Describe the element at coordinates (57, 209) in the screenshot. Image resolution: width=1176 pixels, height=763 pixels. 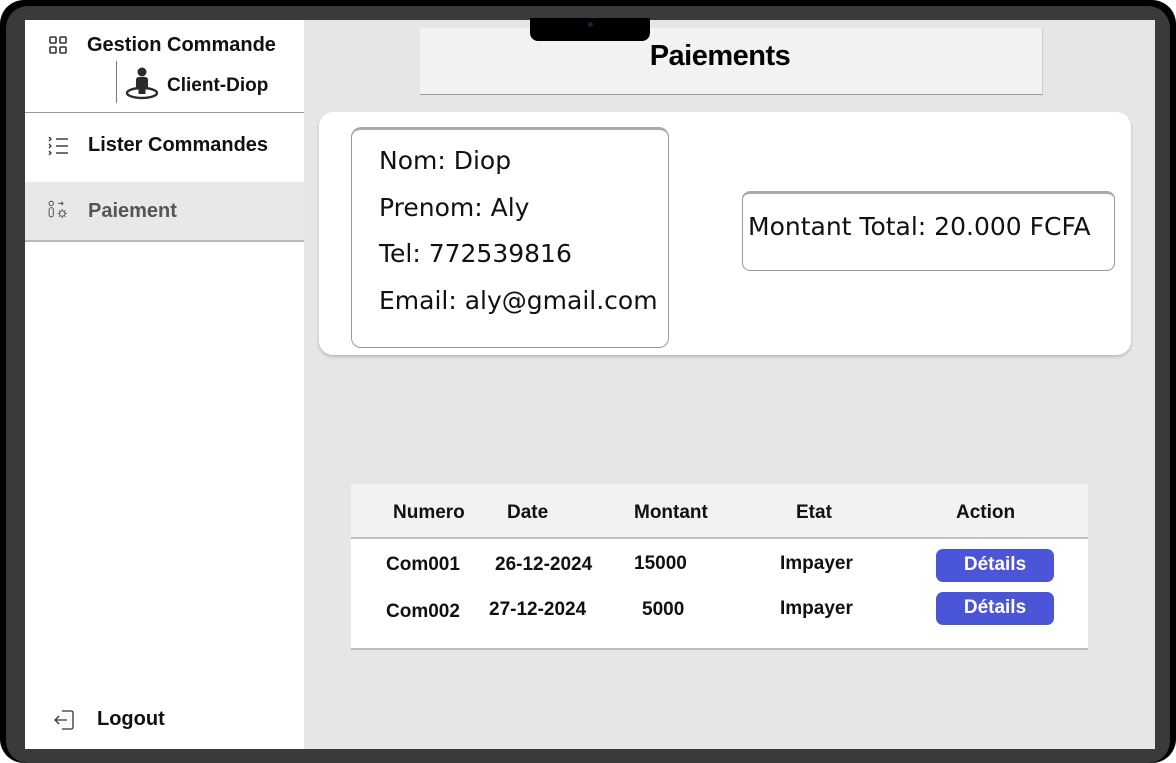
I see `payment-icon` at that location.